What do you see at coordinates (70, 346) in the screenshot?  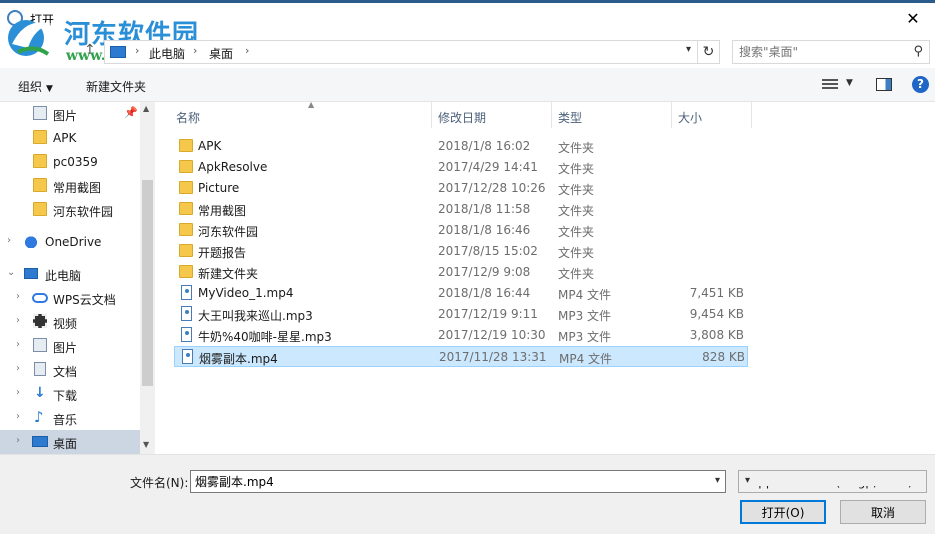 I see `nav-item-pictures: › 图片` at bounding box center [70, 346].